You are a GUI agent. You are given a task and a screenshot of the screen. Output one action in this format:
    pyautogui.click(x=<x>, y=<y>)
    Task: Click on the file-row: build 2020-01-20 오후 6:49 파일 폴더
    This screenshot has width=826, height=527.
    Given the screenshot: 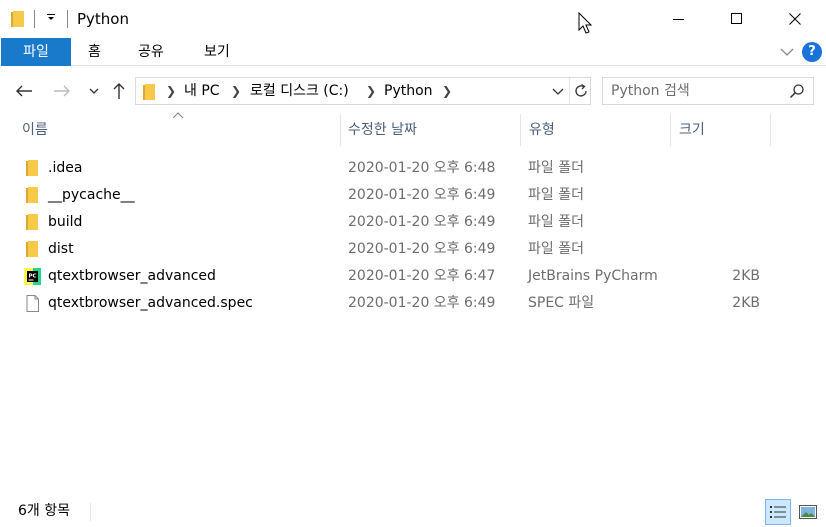 What is the action you would take?
    pyautogui.click(x=394, y=222)
    